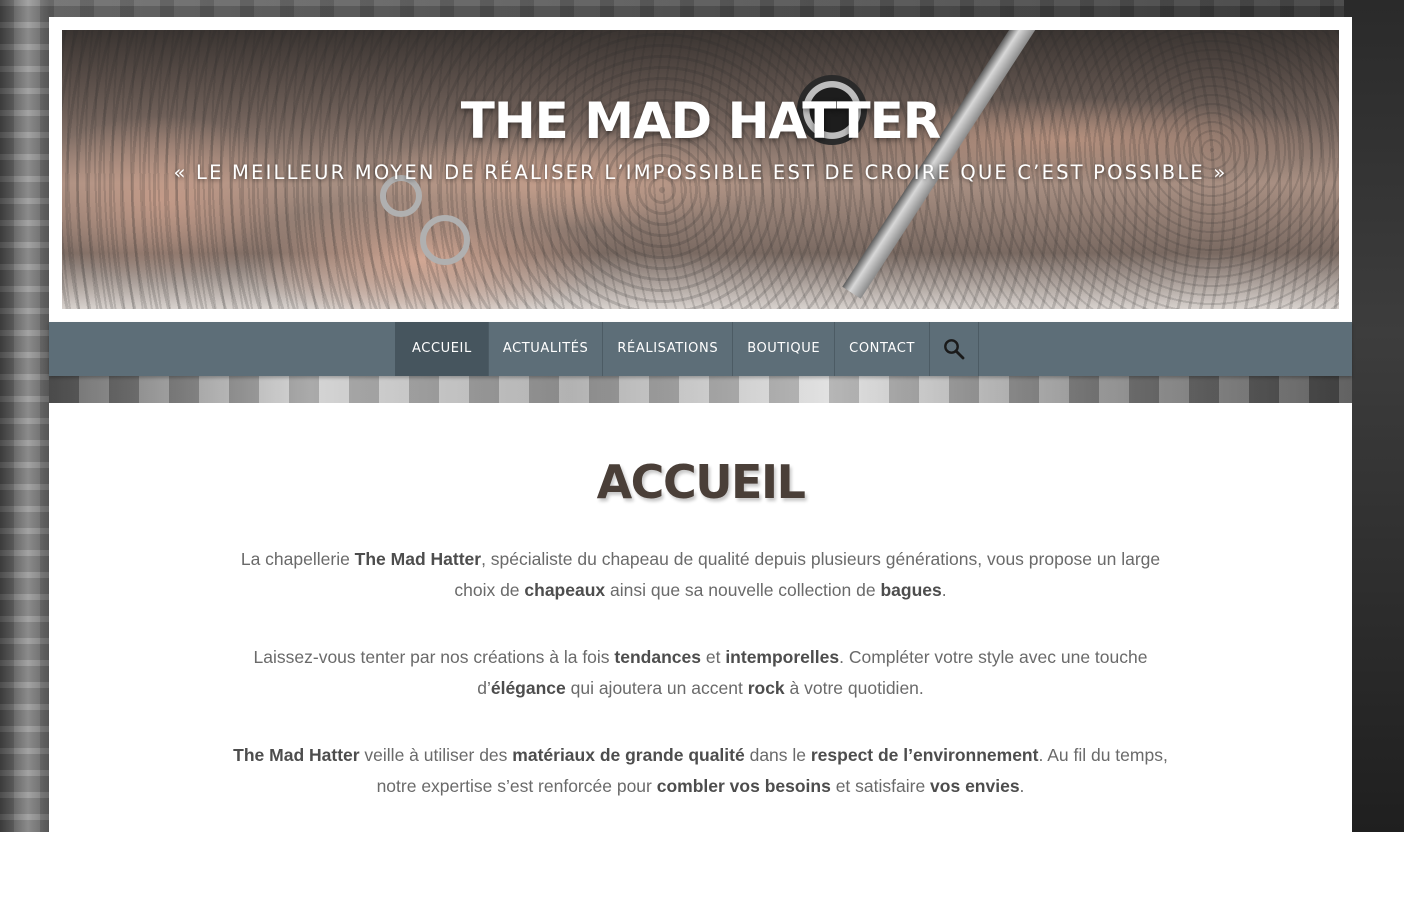 Image resolution: width=1404 pixels, height=911 pixels. What do you see at coordinates (783, 349) in the screenshot?
I see `nav-item-boutique: BOUTIQUE` at bounding box center [783, 349].